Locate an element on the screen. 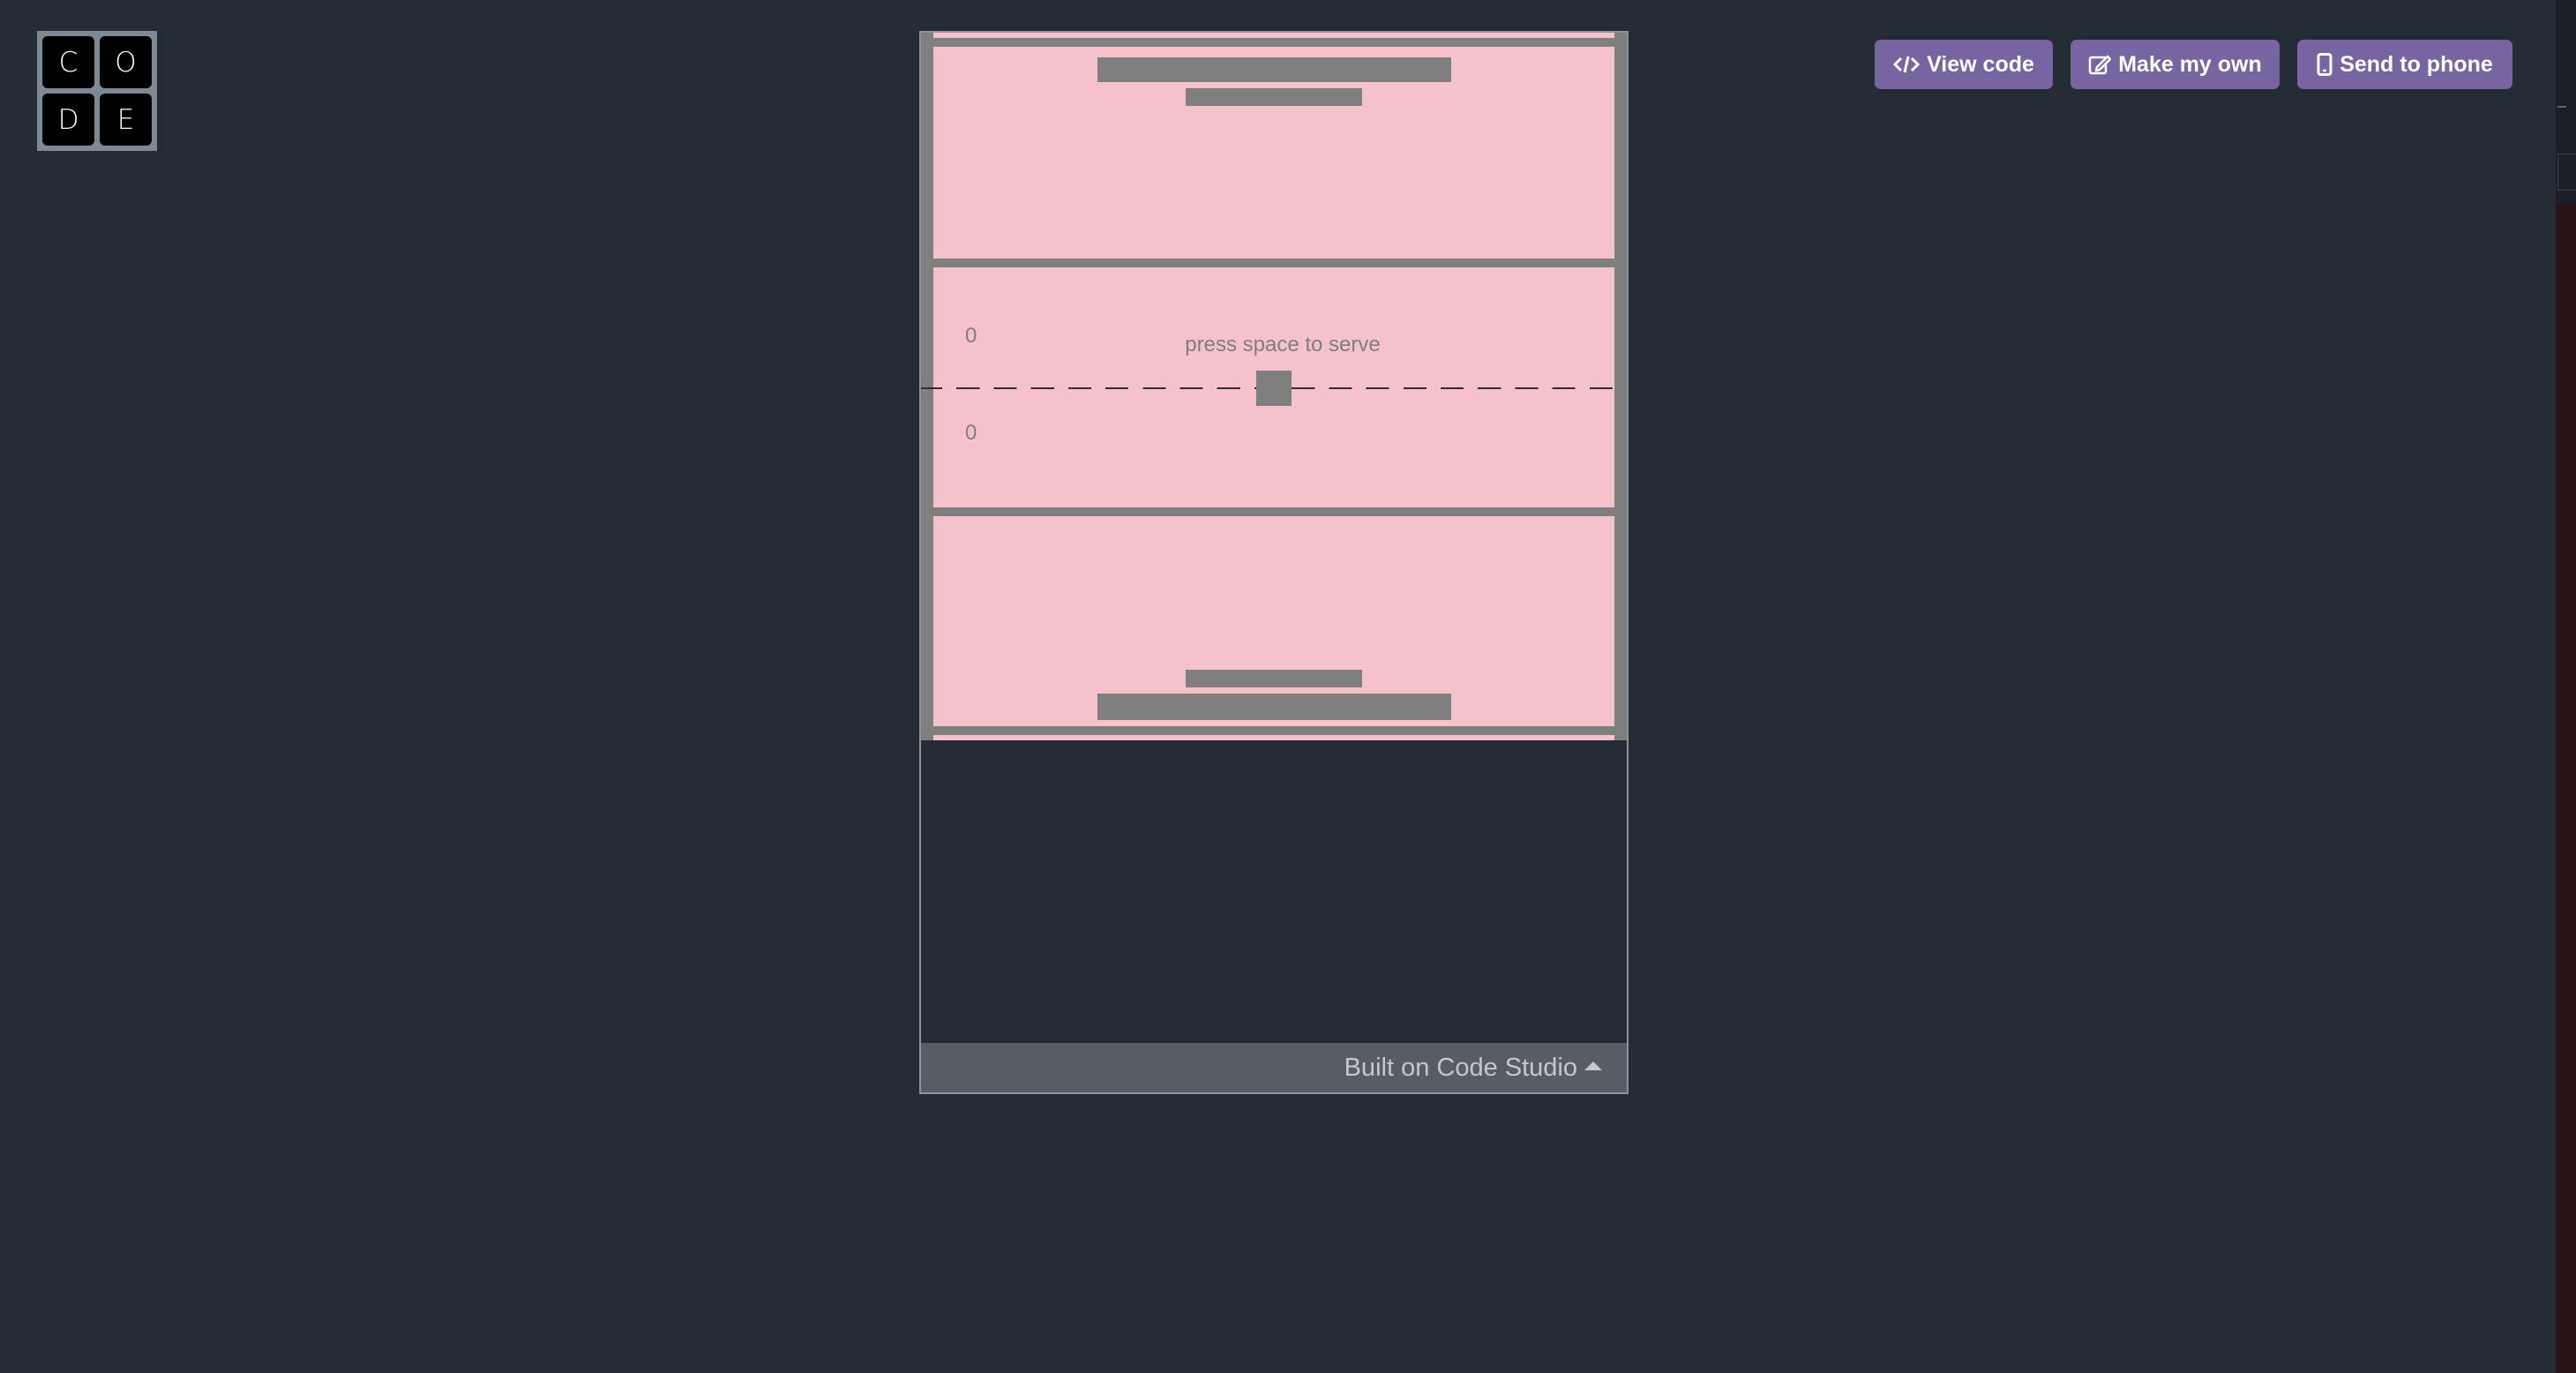 The width and height of the screenshot is (2576, 1373). footer-label: Built on Code Studio is located at coordinates (1461, 1067).